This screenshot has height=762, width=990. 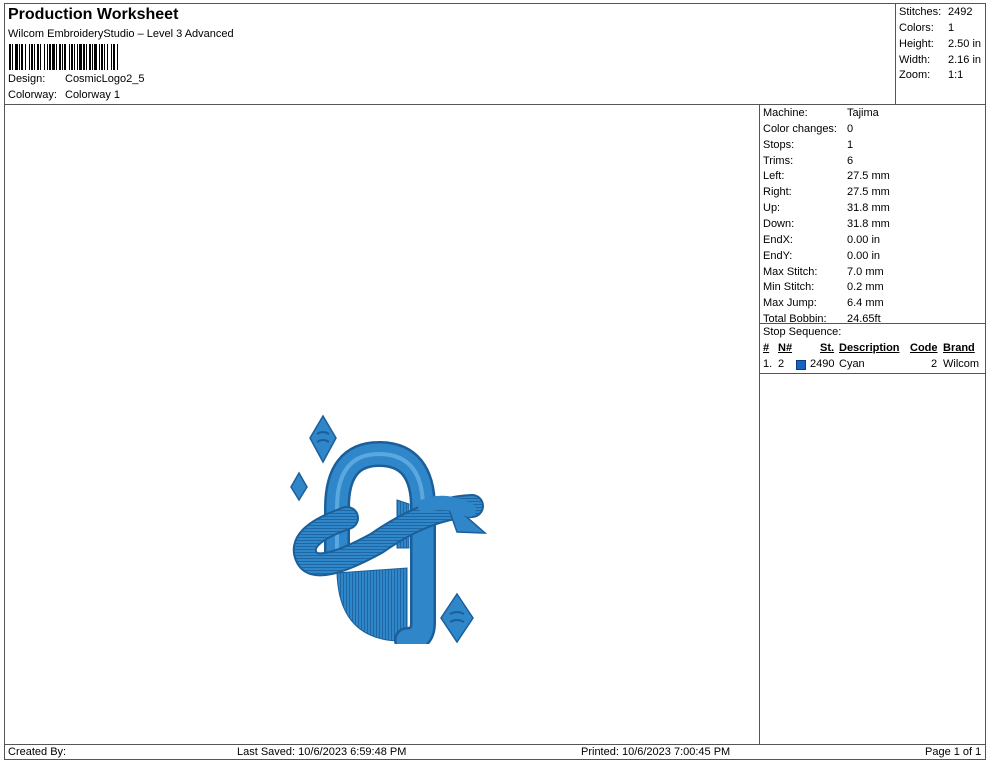 I want to click on sparkle-diamond-small, so click(x=299, y=486).